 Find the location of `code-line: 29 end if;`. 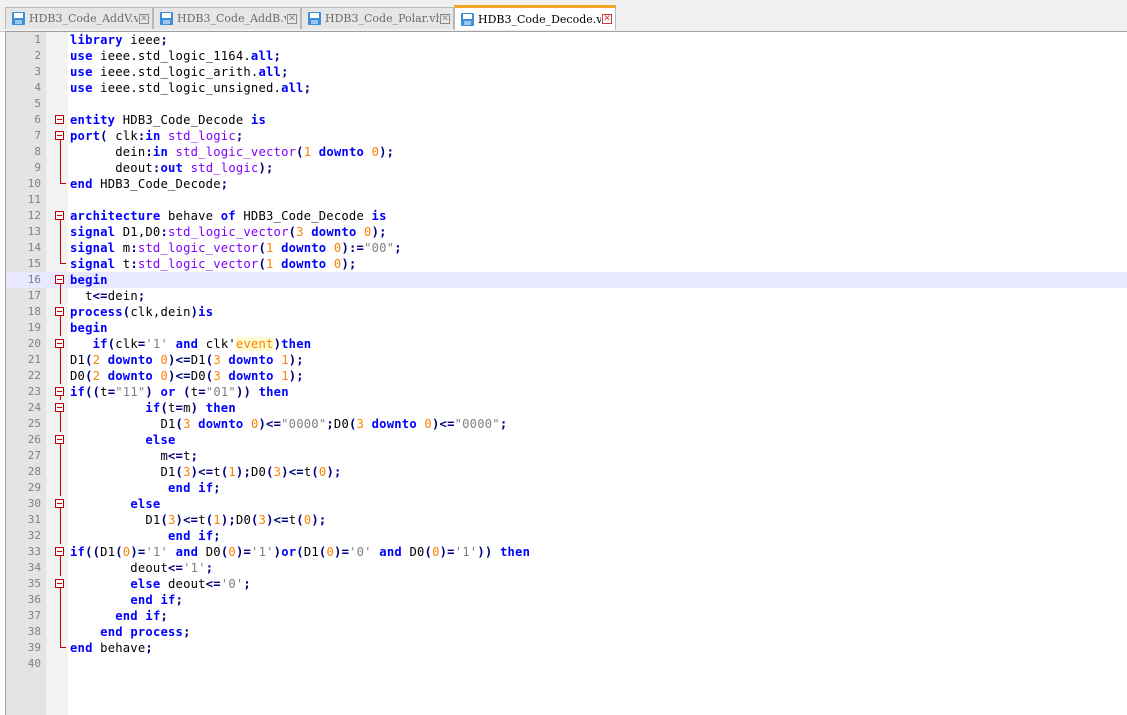

code-line: 29 end if; is located at coordinates (566, 488).